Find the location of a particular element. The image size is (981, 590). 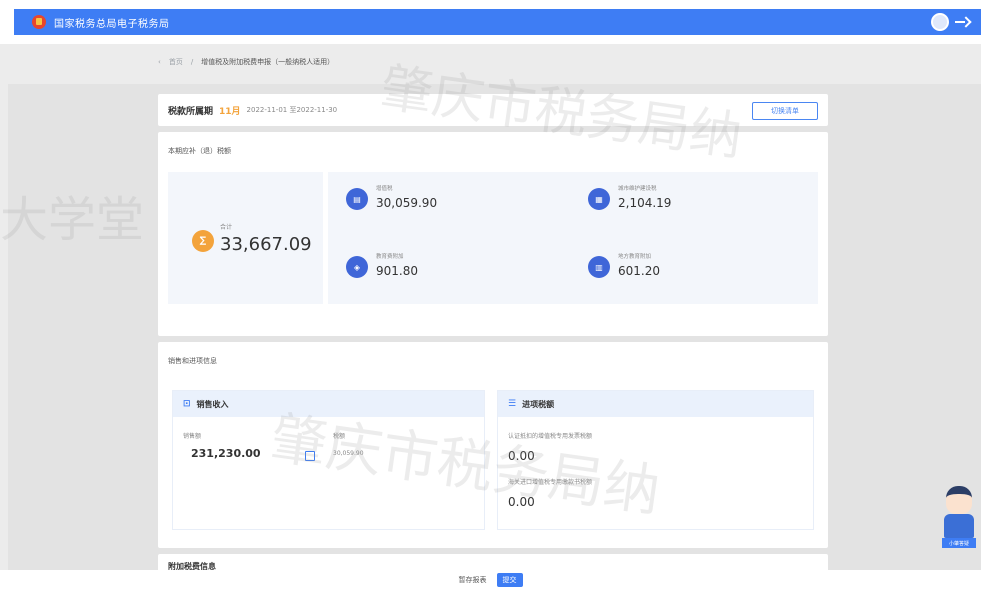

tax-item-value: 30,059.90 is located at coordinates (407, 203).